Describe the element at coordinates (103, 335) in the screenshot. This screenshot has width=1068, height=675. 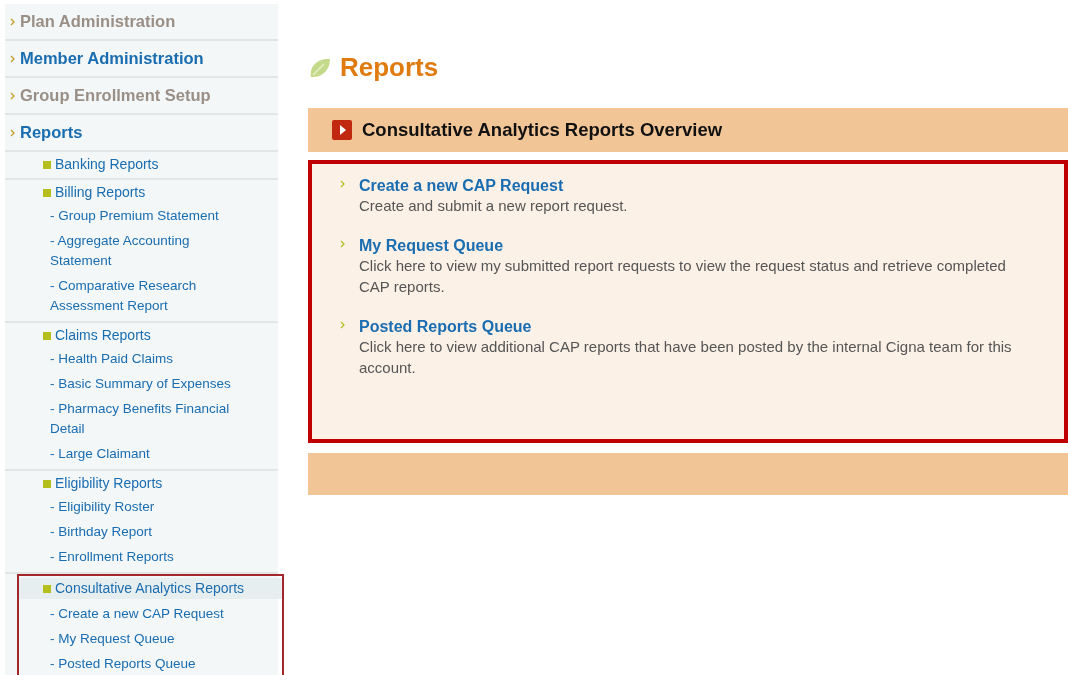
I see `report-group-link: Claims Reports` at that location.